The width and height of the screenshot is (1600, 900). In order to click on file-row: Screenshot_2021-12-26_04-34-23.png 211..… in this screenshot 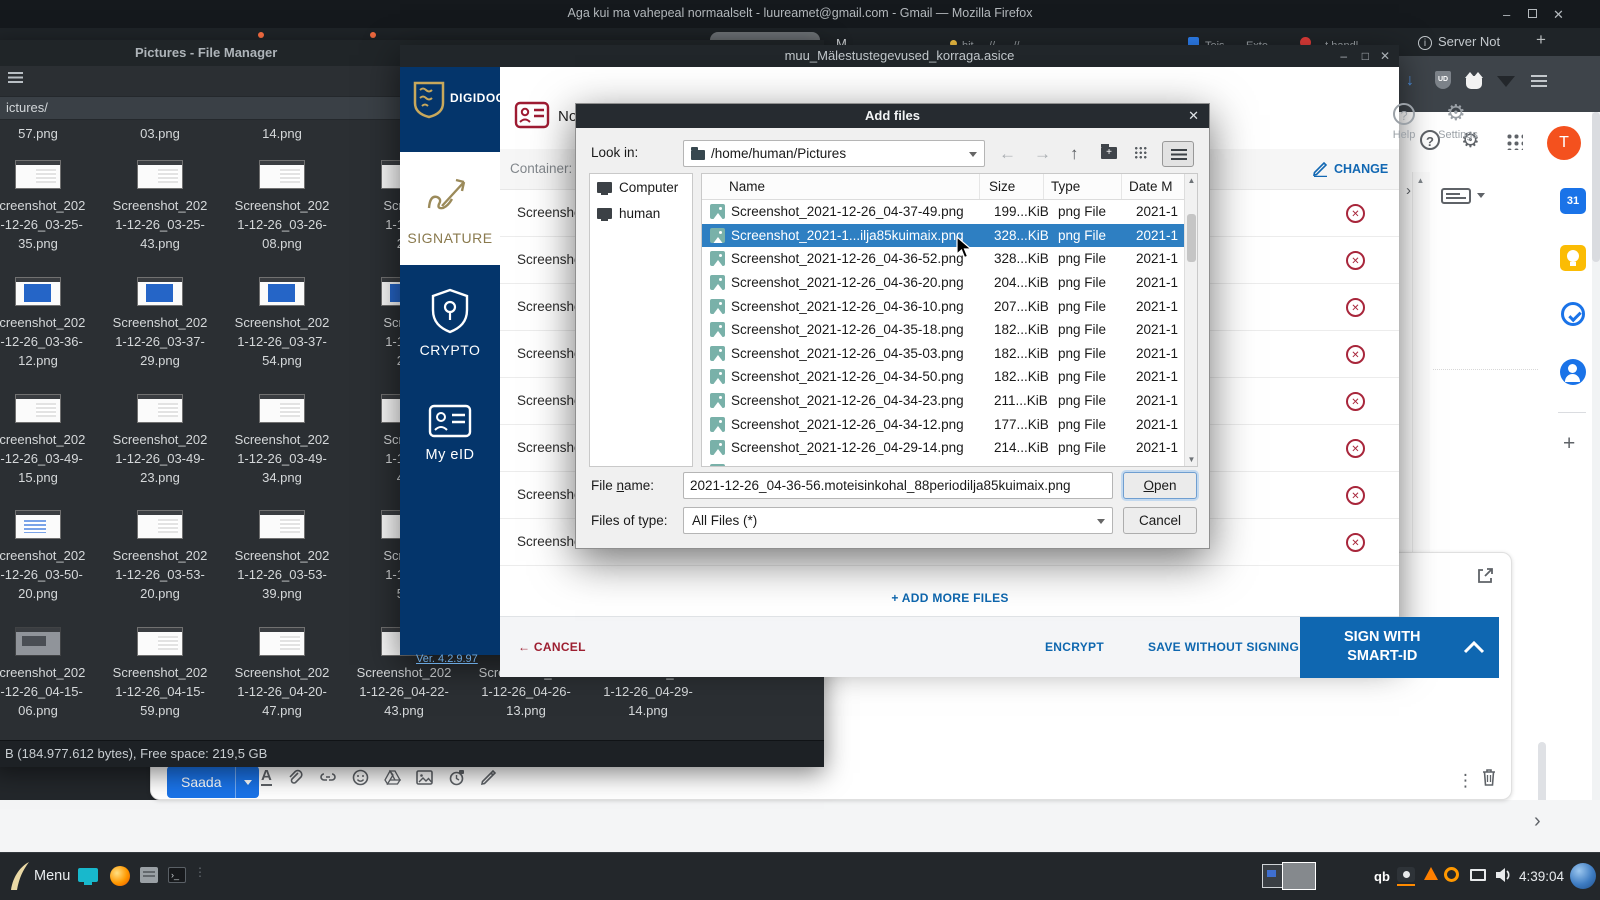, I will do `click(943, 401)`.